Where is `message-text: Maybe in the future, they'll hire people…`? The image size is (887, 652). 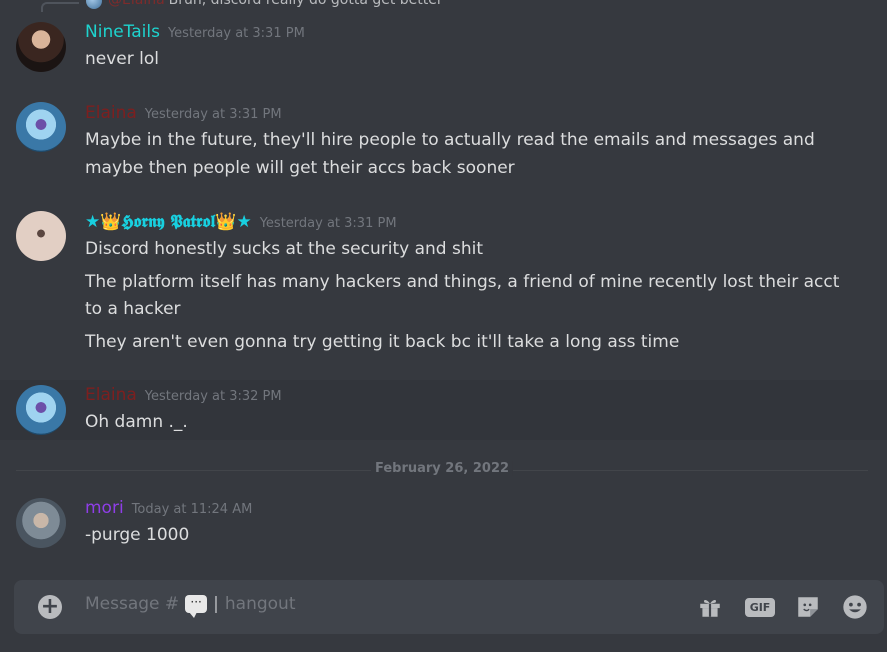 message-text: Maybe in the future, they'll hire people… is located at coordinates (450, 140).